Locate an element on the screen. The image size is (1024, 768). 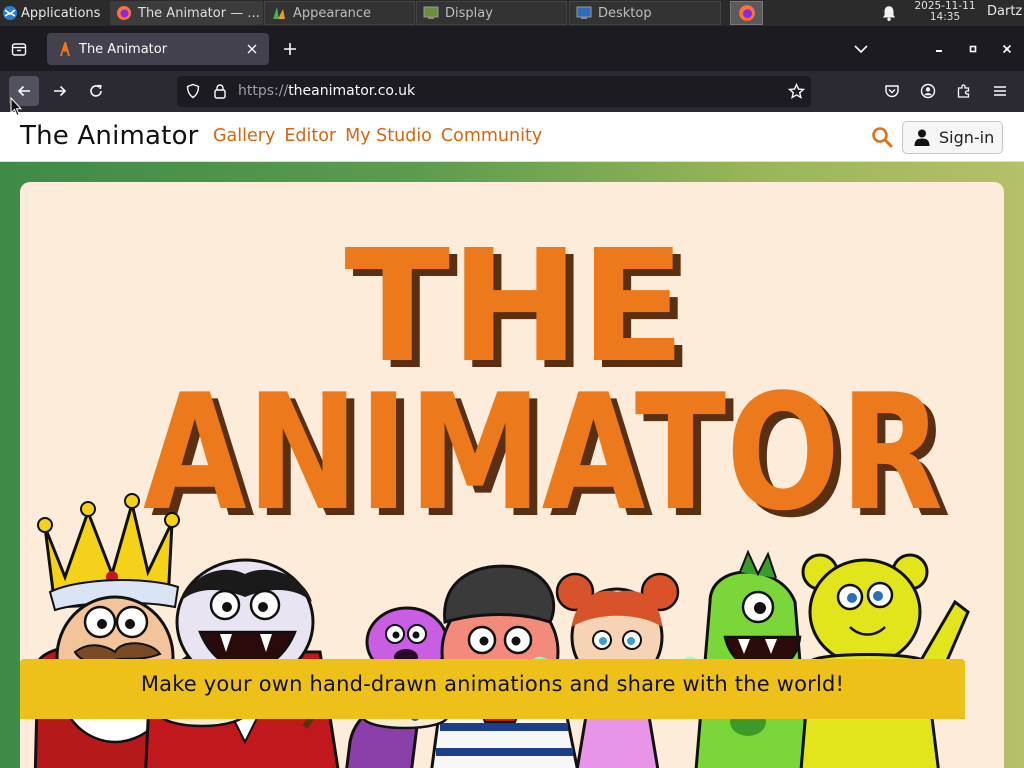
task-desktop: Desktop is located at coordinates (645, 13).